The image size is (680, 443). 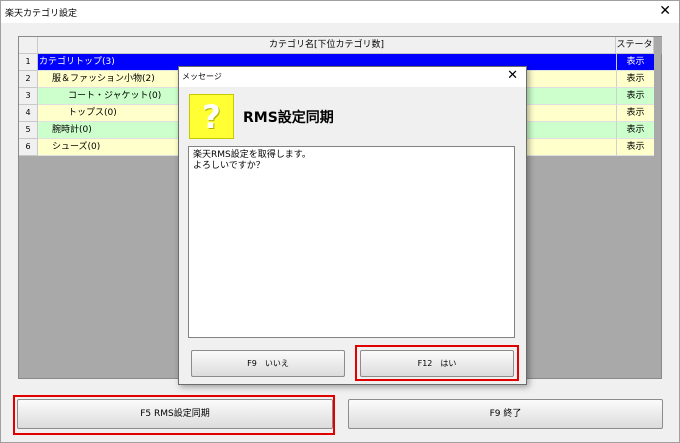 I want to click on grid-header-tail, so click(x=658, y=45).